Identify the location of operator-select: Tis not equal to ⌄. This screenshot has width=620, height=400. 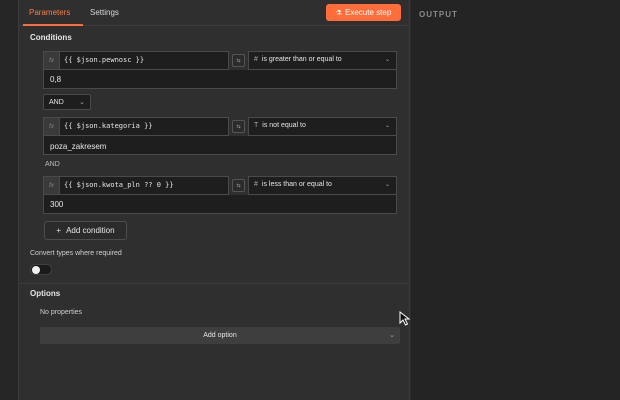
(322, 126).